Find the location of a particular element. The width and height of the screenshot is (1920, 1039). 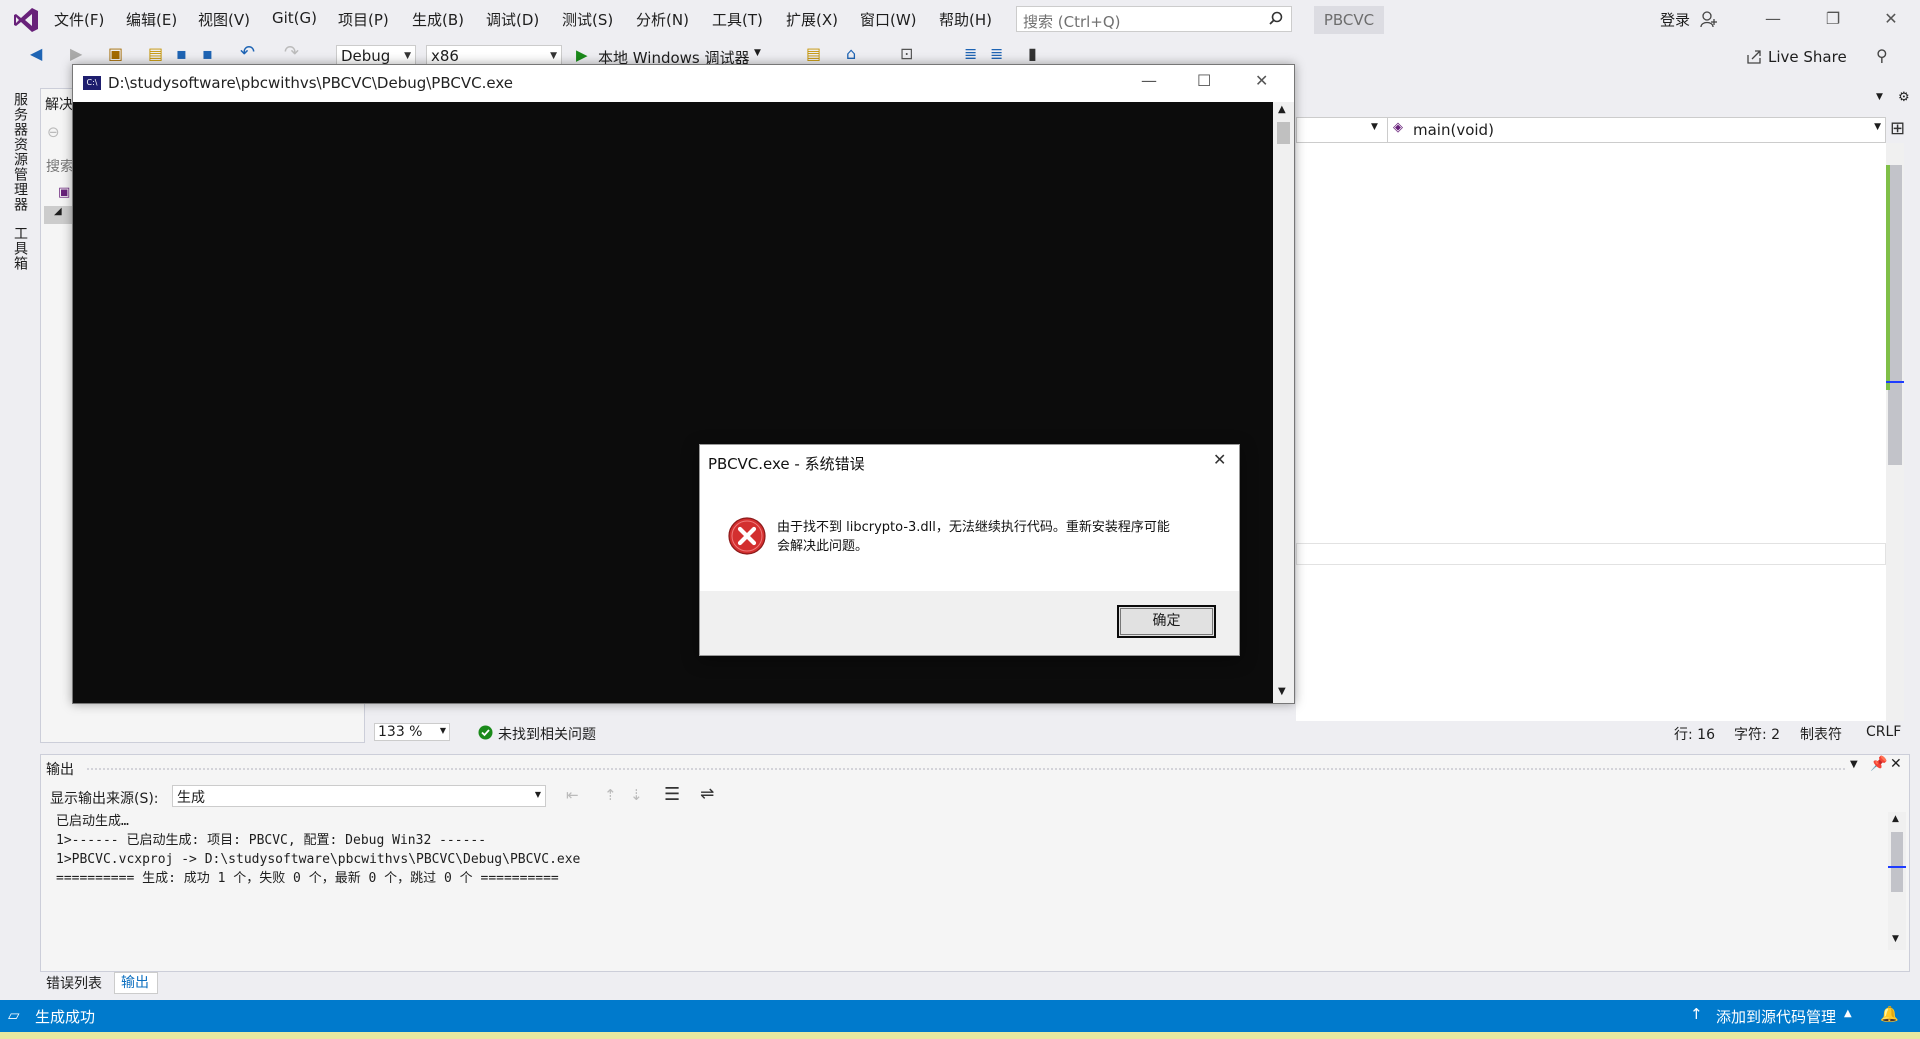

line-number: 行: 16 is located at coordinates (1694, 734).